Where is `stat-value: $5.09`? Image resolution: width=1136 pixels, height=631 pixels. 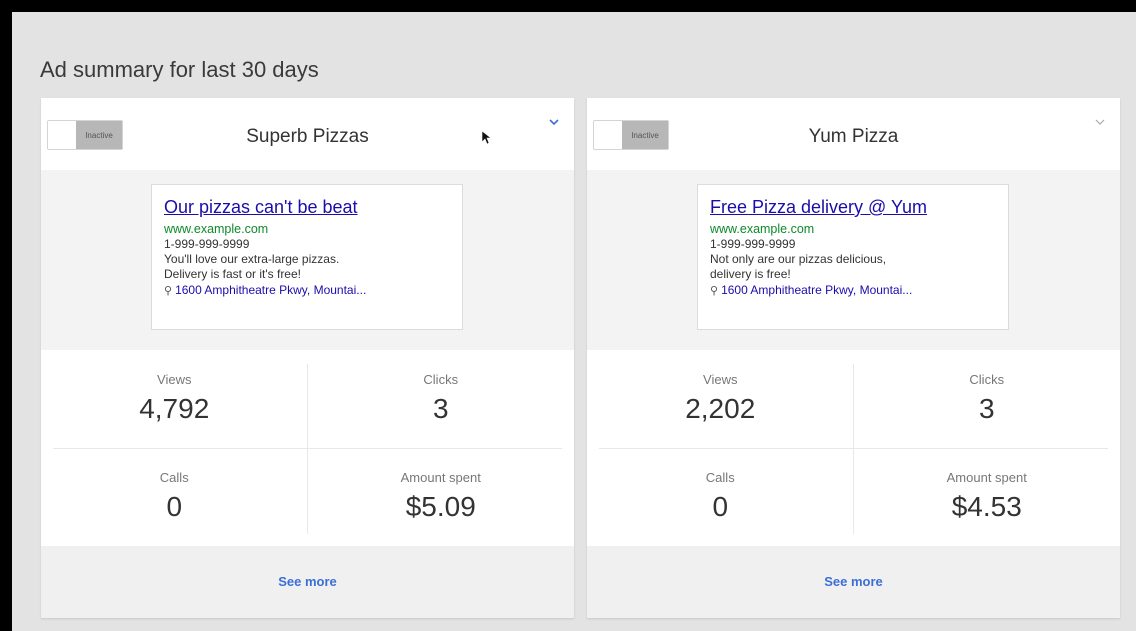
stat-value: $5.09 is located at coordinates (440, 506).